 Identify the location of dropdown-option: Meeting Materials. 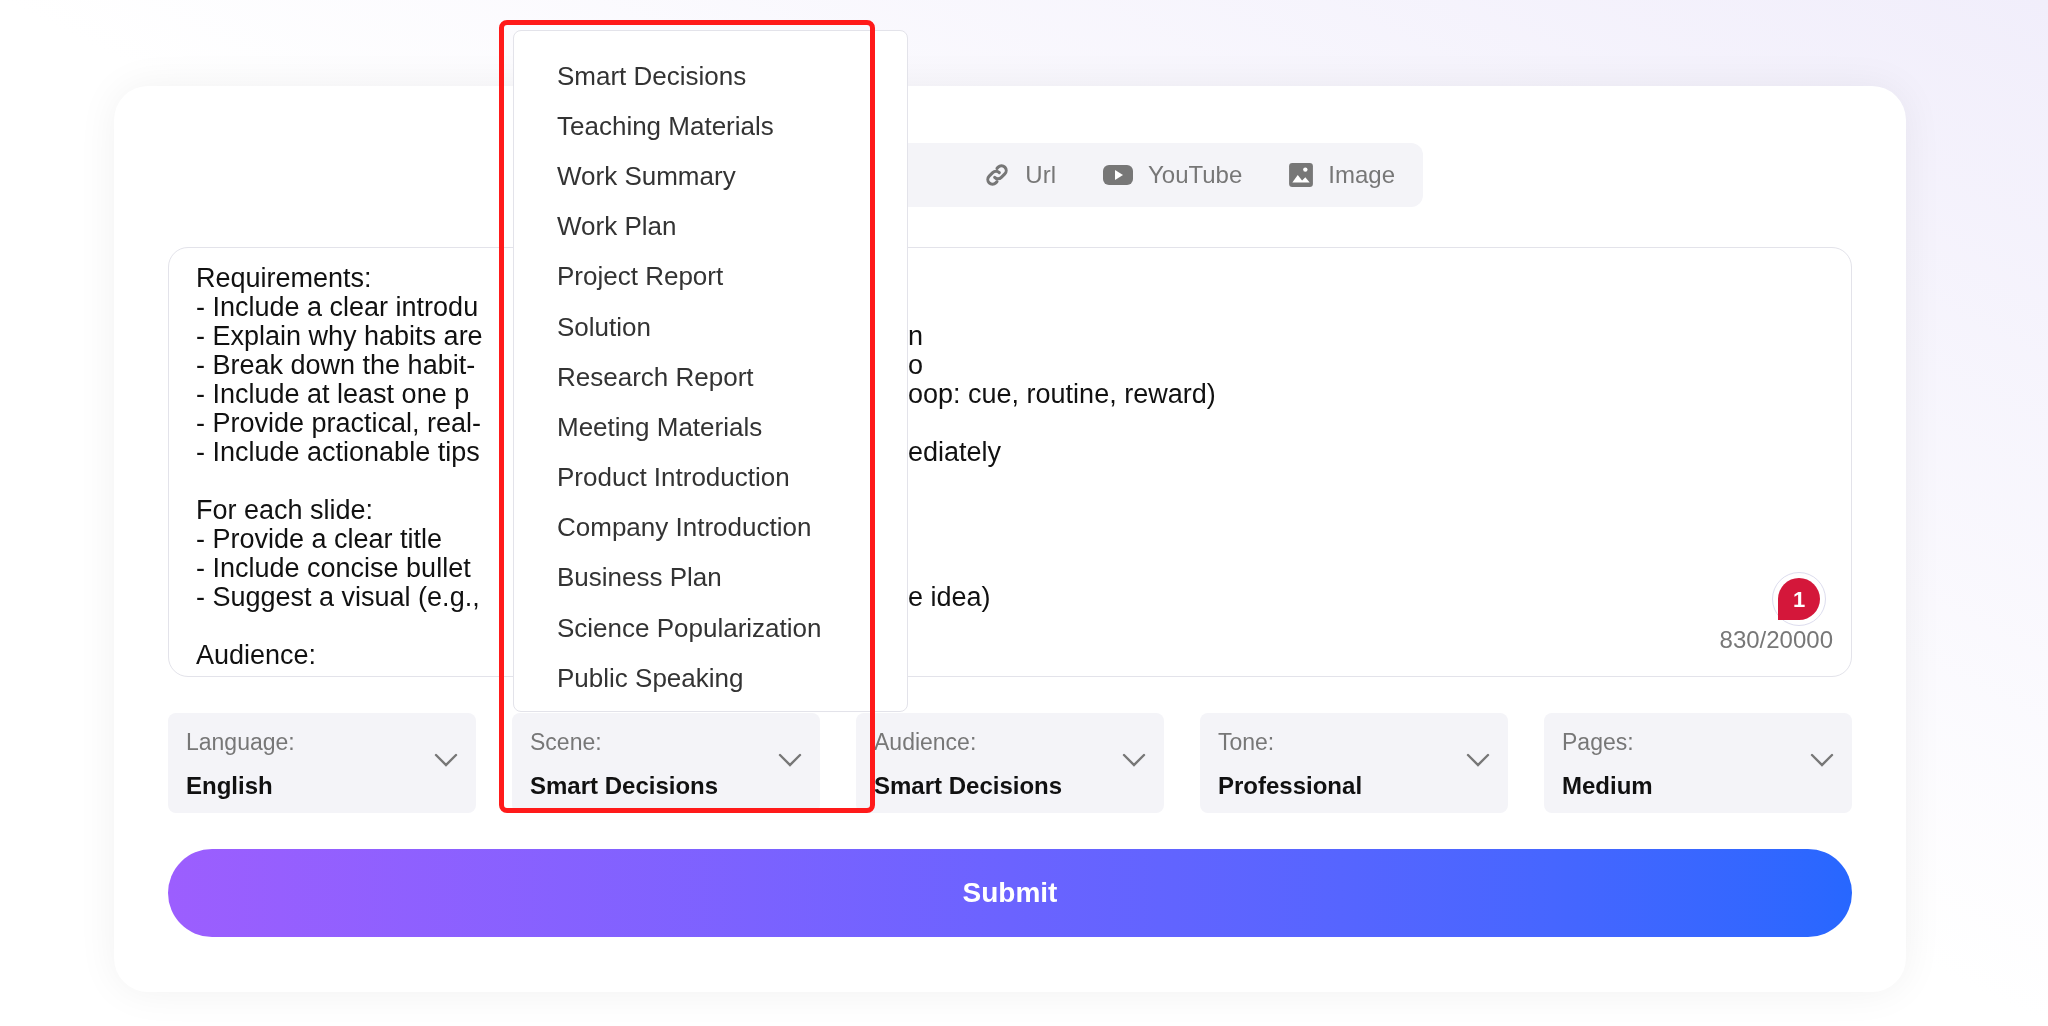
(710, 427).